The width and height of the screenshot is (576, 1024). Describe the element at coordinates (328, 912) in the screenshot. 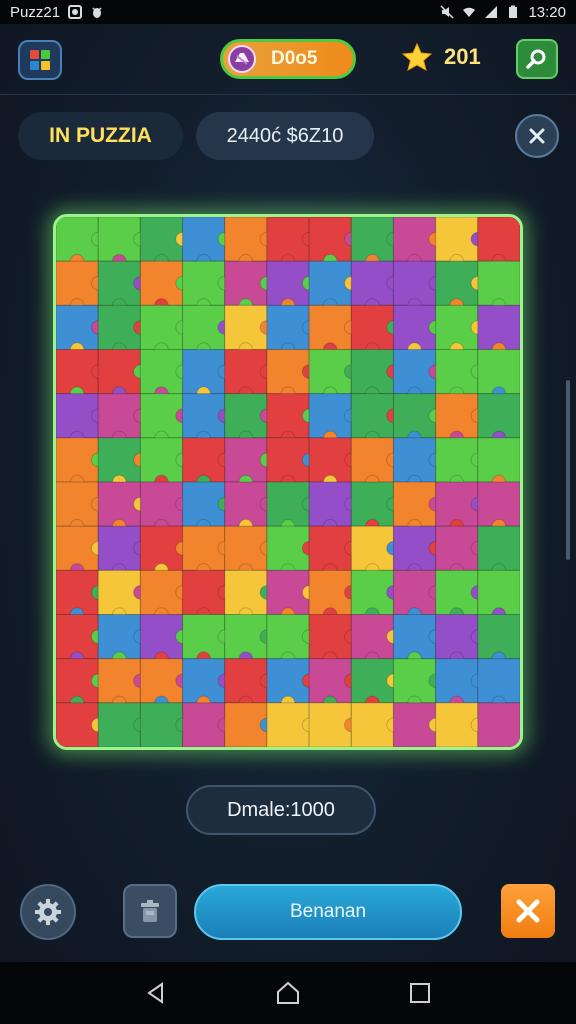

I see `main-action-button: Benanan` at that location.